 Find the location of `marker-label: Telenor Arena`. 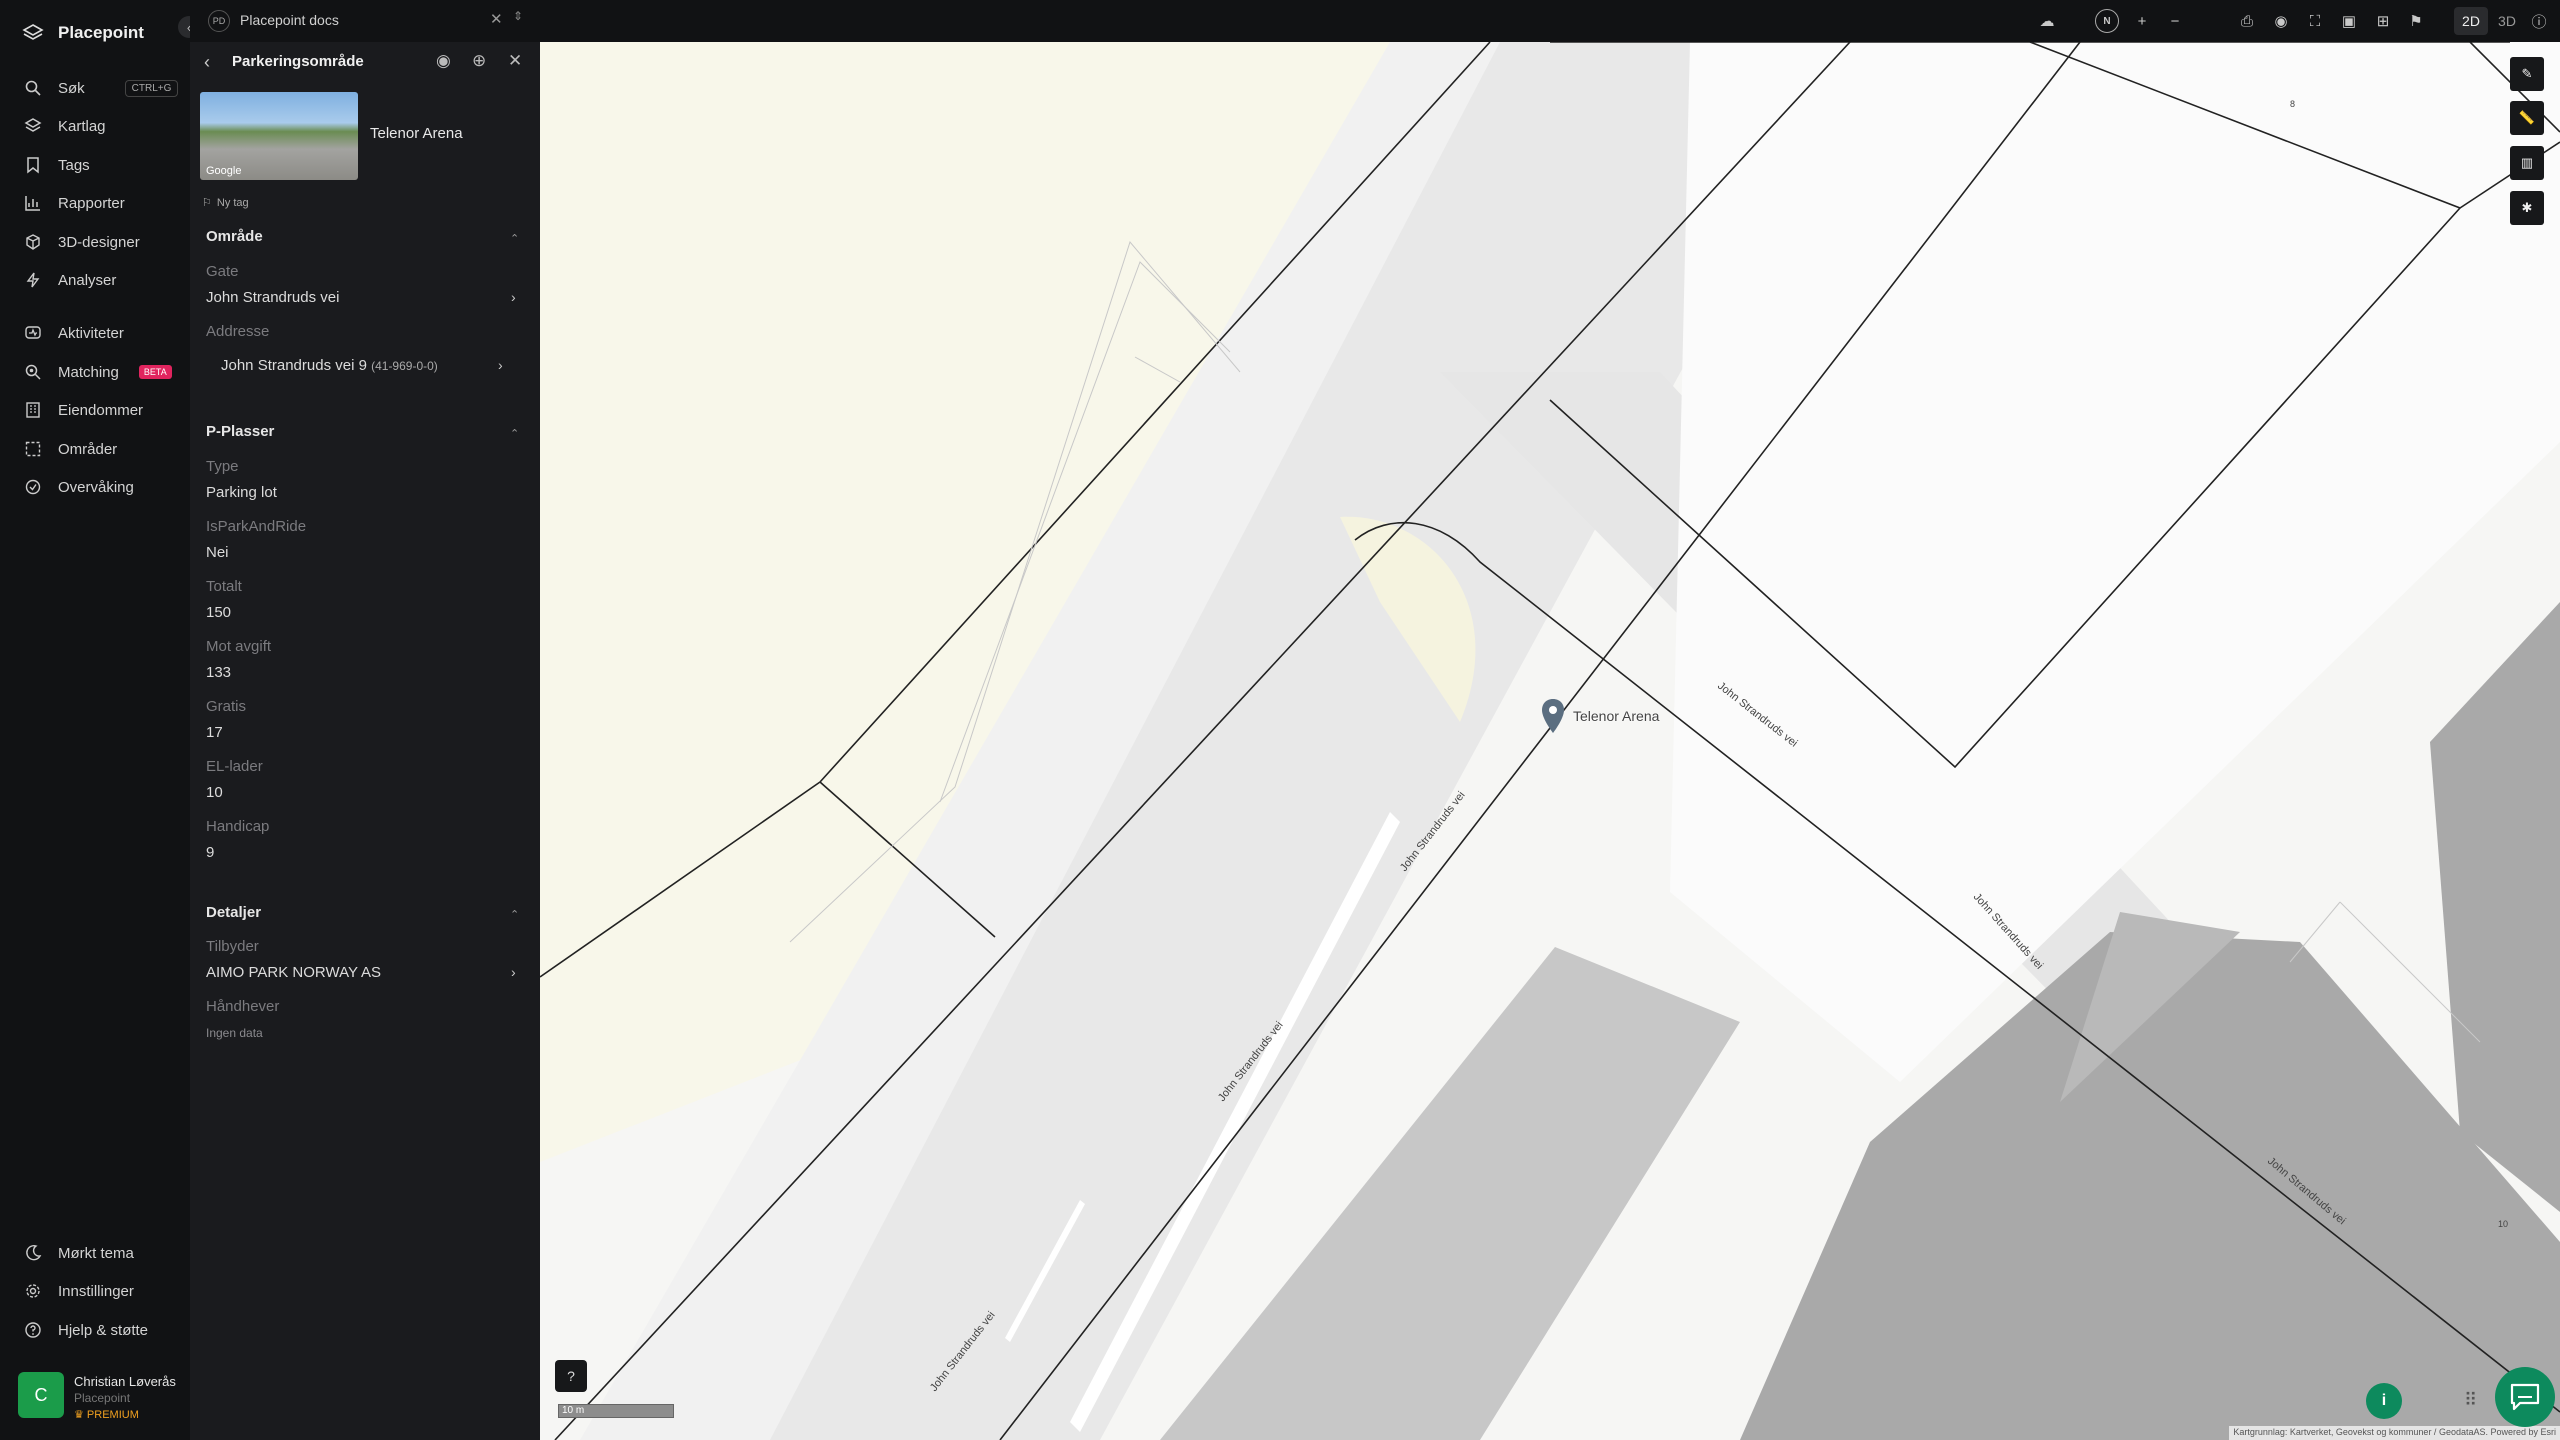

marker-label: Telenor Arena is located at coordinates (1616, 716).